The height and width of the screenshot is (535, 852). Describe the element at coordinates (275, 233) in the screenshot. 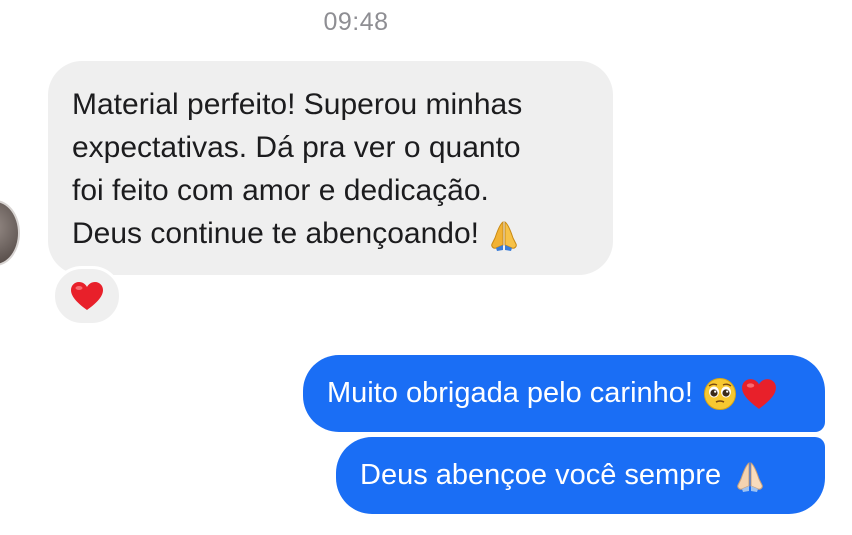

I see `incoming-message-line: Deus continue te abençoando!` at that location.